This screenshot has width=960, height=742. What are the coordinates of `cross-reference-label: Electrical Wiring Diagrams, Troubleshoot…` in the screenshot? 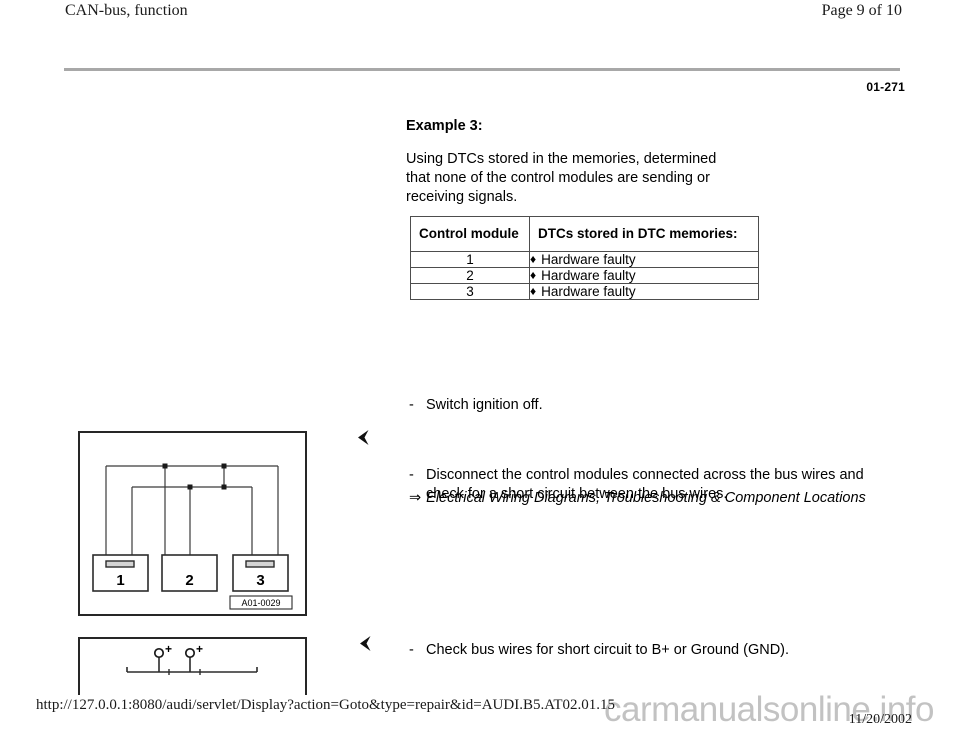 It's located at (646, 498).